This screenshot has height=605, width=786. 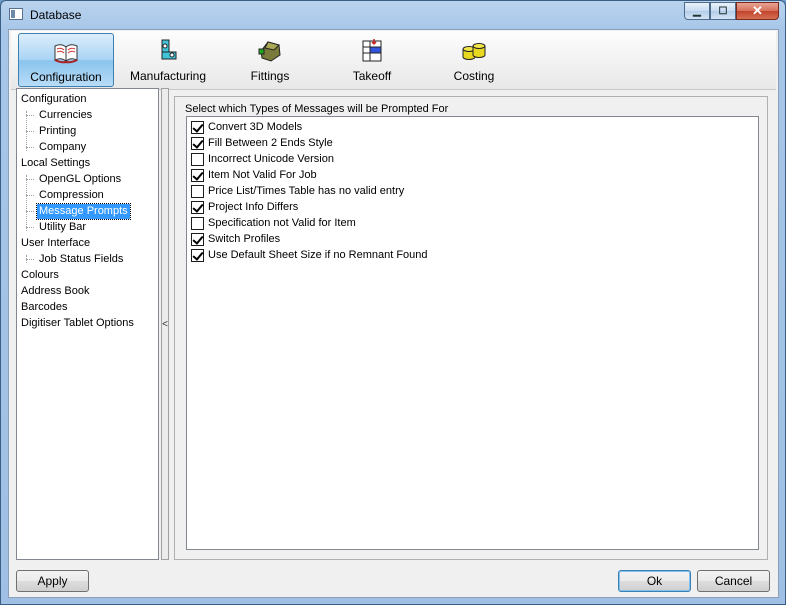 What do you see at coordinates (255, 127) in the screenshot?
I see `prompt-label: Convert 3D Models` at bounding box center [255, 127].